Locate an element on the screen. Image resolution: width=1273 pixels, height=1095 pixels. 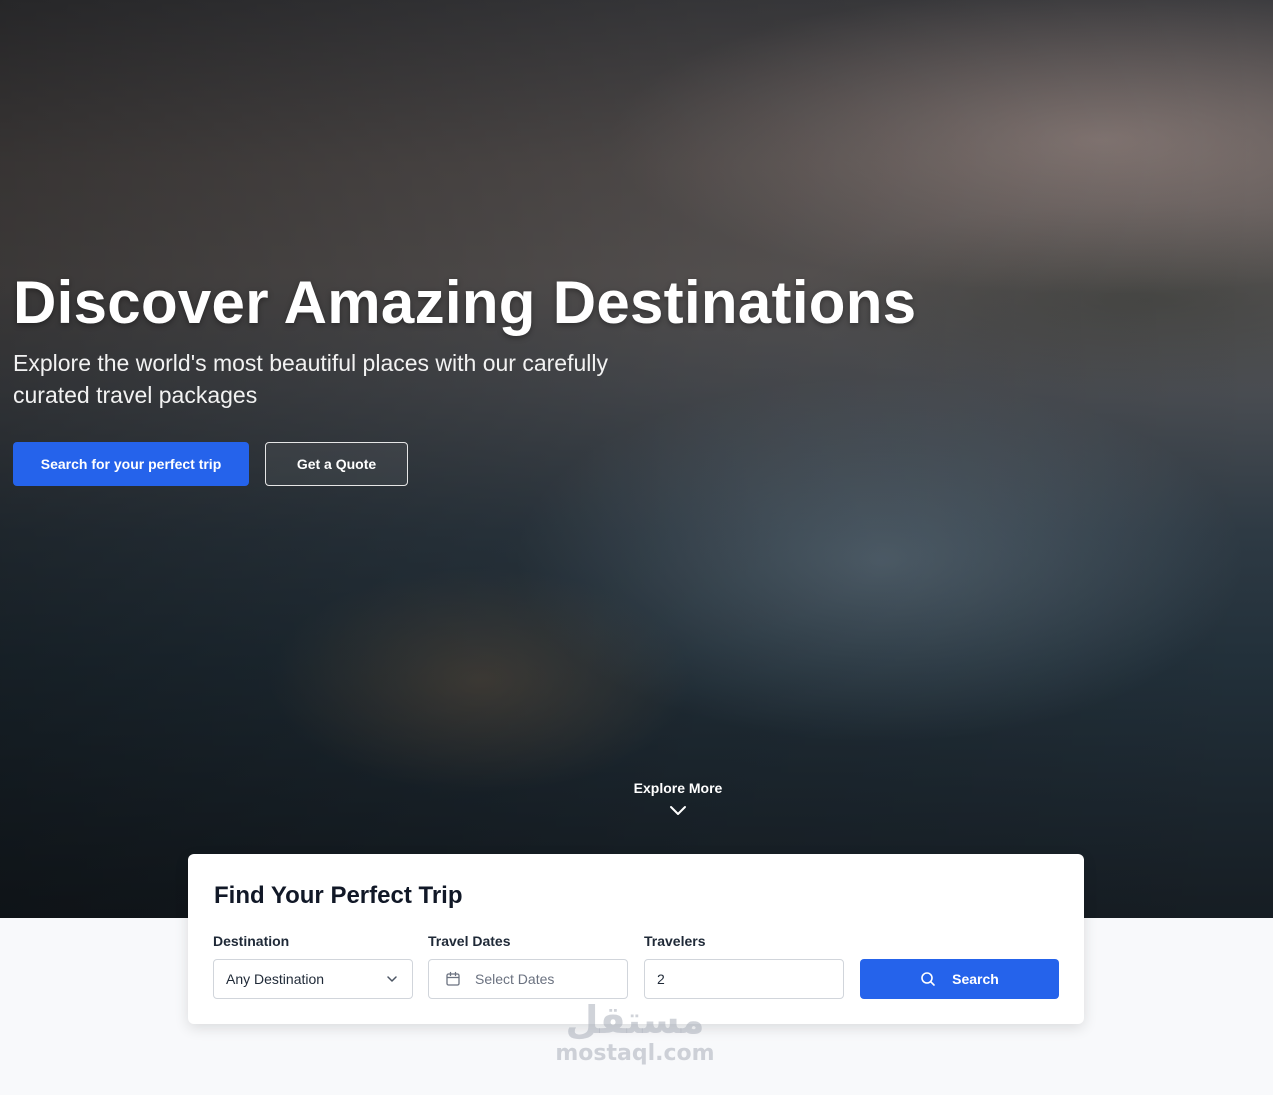
travelers-label: Travelers is located at coordinates (675, 941).